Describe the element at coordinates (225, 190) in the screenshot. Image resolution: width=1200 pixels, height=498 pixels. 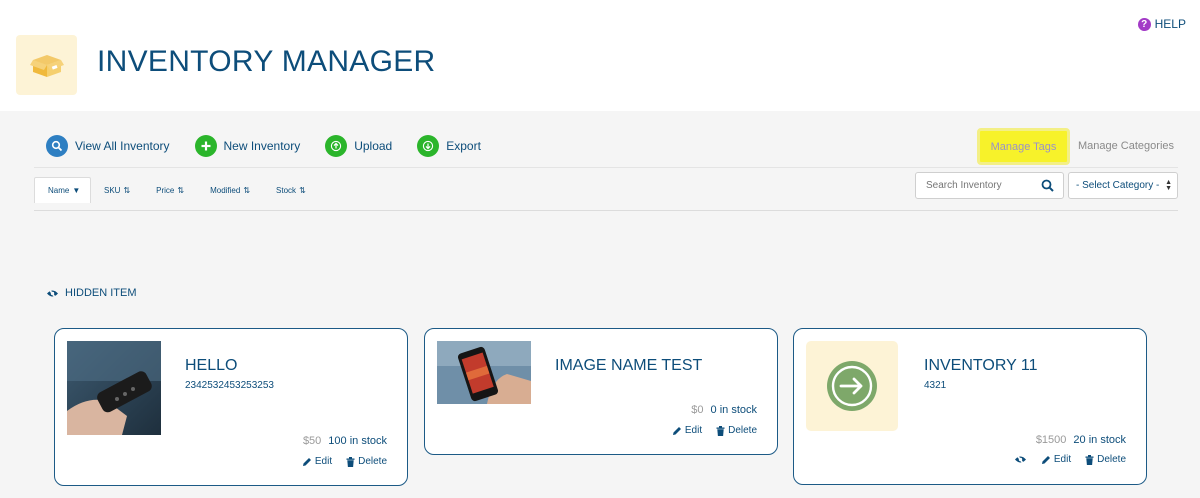
I see `sort-modified-label: Modified` at that location.